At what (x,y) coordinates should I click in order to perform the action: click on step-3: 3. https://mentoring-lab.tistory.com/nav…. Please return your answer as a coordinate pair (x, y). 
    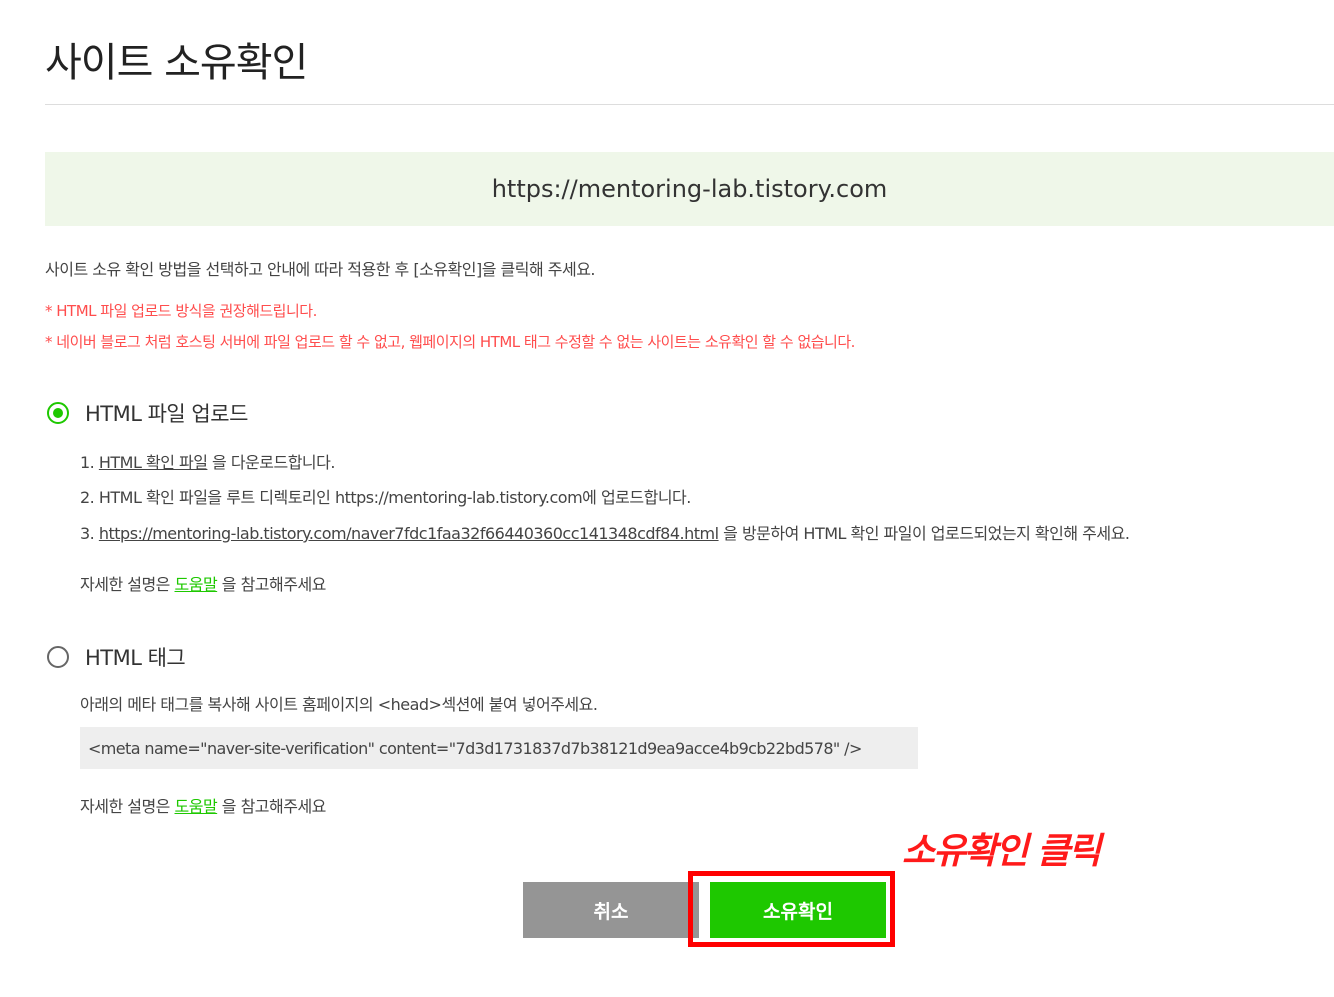
    Looking at the image, I should click on (605, 532).